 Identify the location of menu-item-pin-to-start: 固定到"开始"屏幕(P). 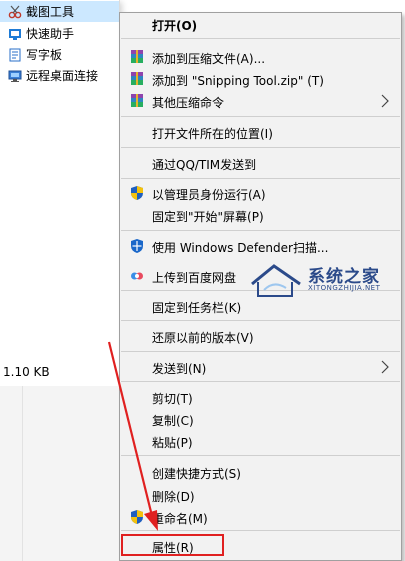
(260, 215).